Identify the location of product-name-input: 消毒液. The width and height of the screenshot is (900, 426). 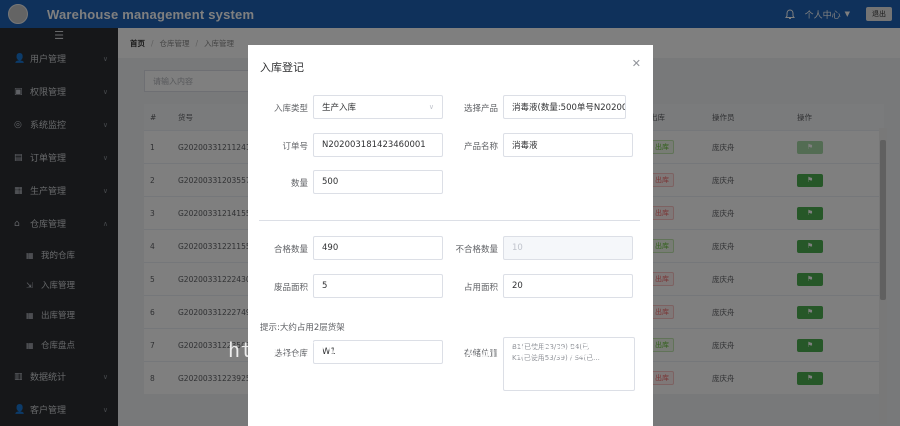
(568, 145).